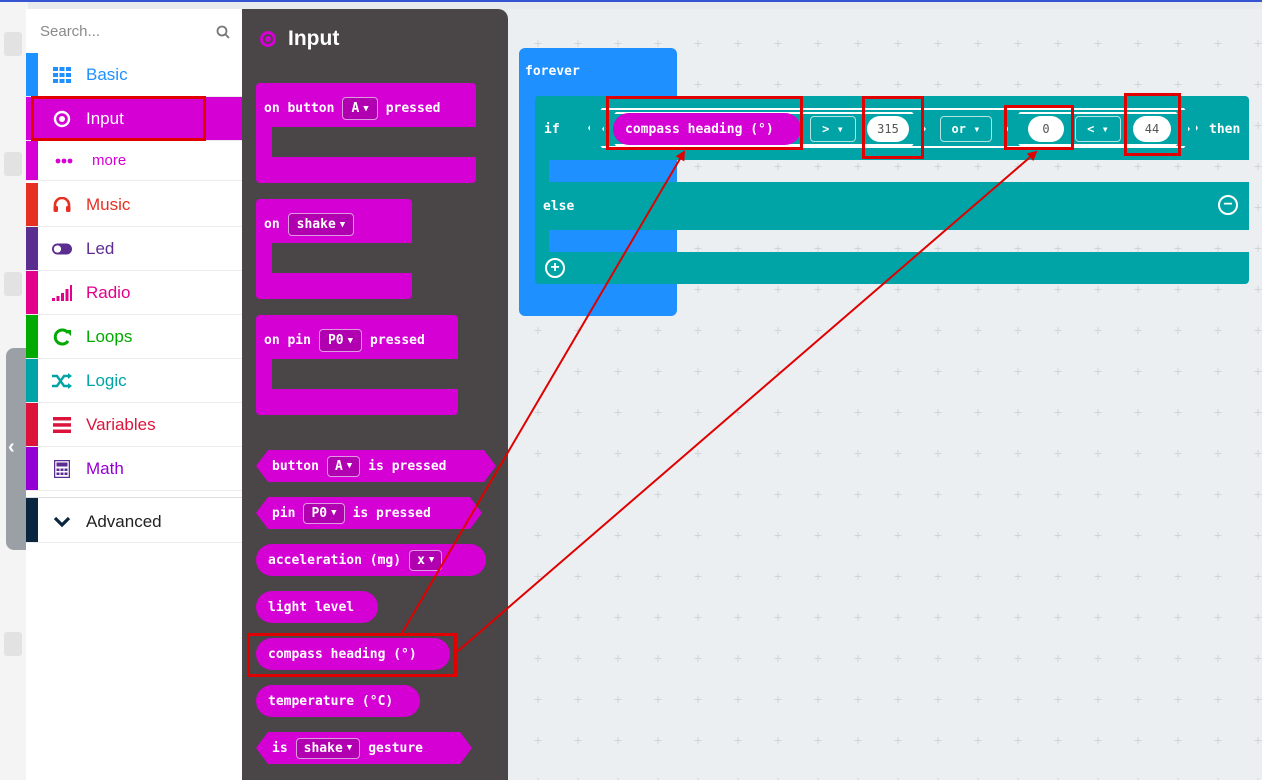 The width and height of the screenshot is (1262, 780). What do you see at coordinates (543, 392) in the screenshot?
I see `arrow-to-compass` at bounding box center [543, 392].